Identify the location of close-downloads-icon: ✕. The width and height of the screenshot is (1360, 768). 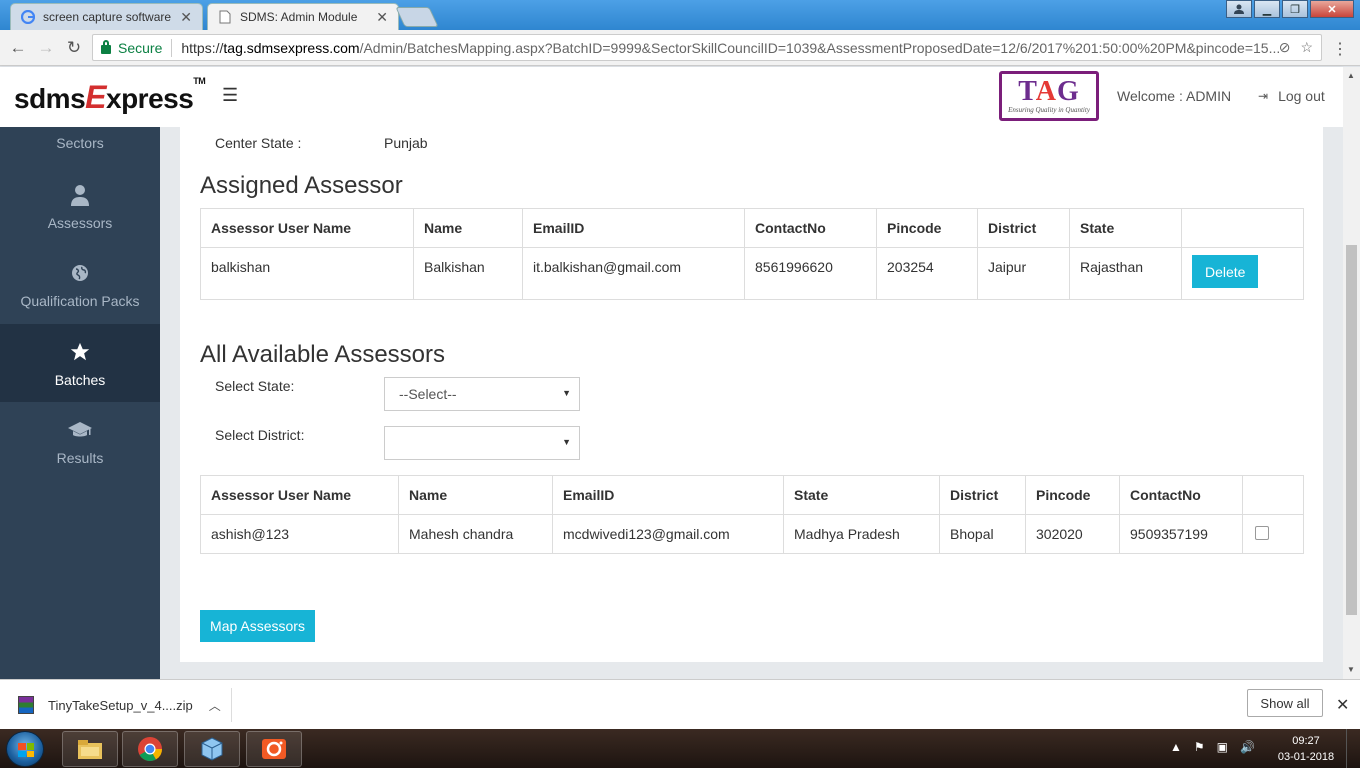
(1342, 705).